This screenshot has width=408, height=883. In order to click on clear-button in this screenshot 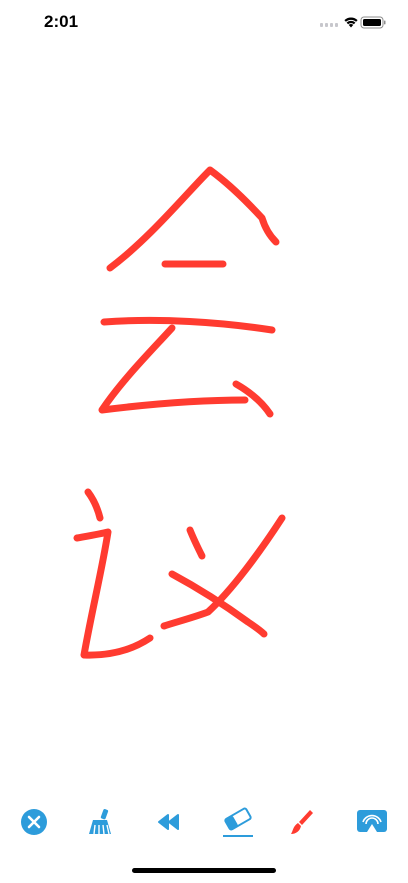, I will do `click(100, 822)`.